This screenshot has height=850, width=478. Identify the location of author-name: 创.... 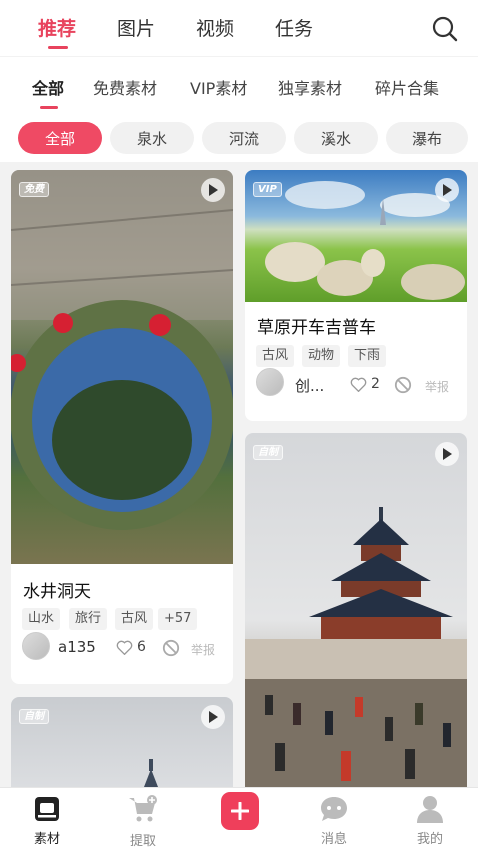
(309, 385).